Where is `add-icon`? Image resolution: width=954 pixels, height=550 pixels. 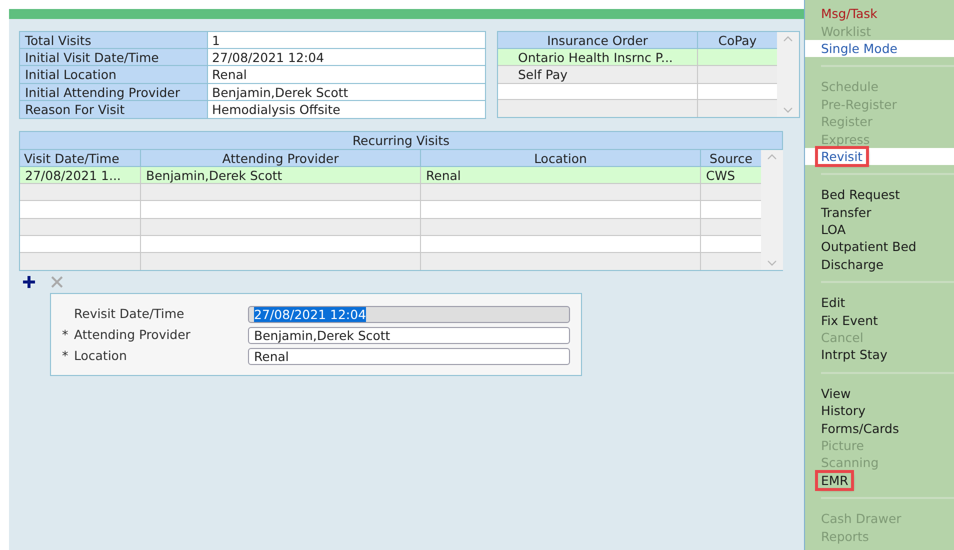
add-icon is located at coordinates (29, 282).